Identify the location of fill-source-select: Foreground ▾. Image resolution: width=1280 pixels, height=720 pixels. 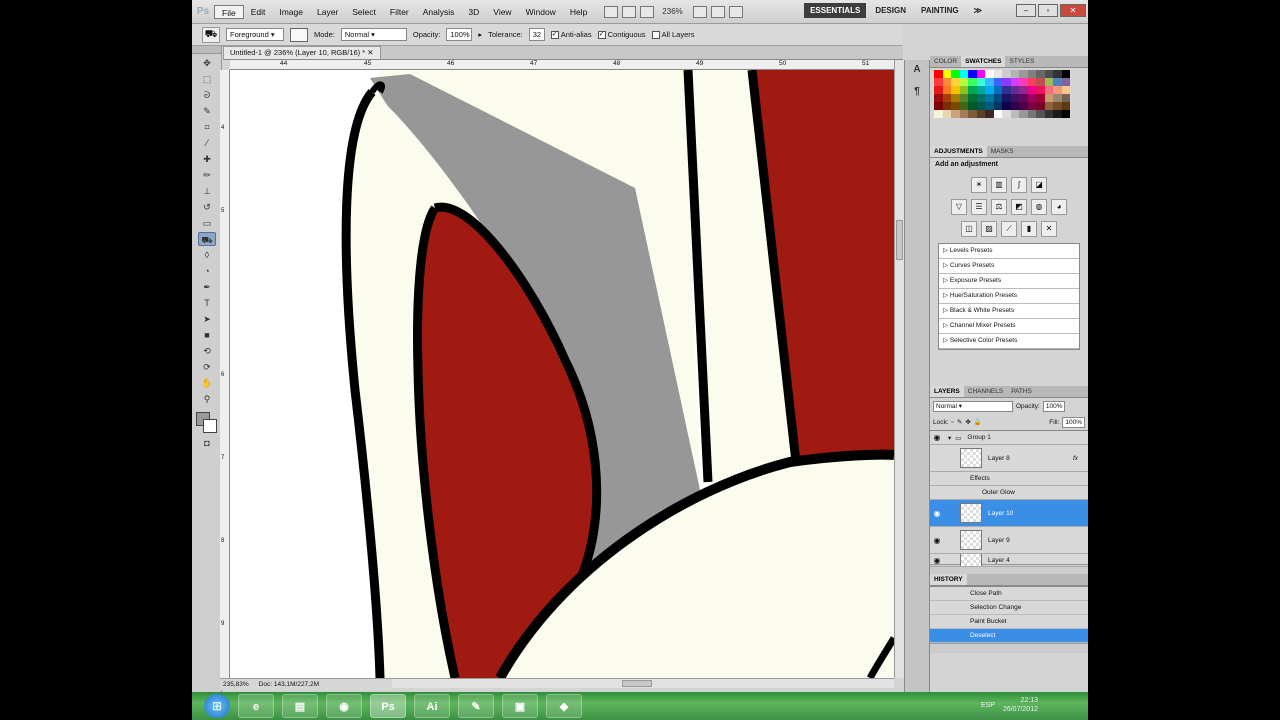
(255, 34).